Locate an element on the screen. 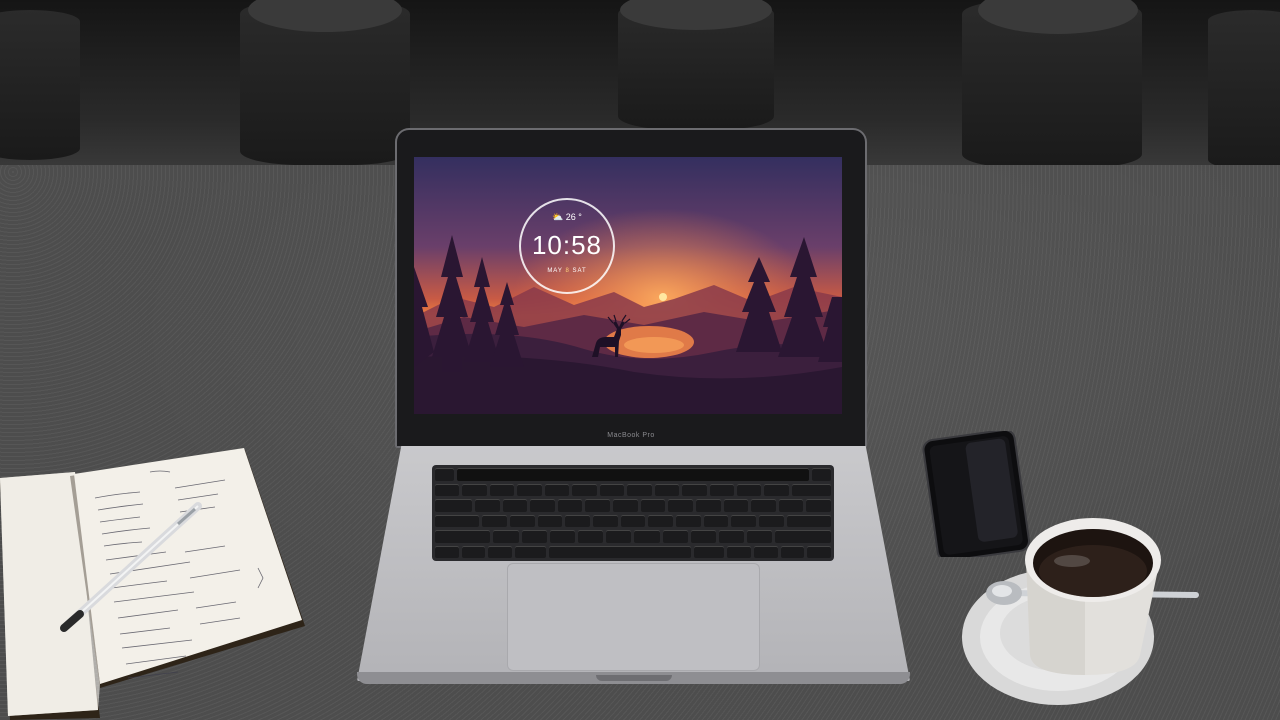  laptop-screen is located at coordinates (628, 285).